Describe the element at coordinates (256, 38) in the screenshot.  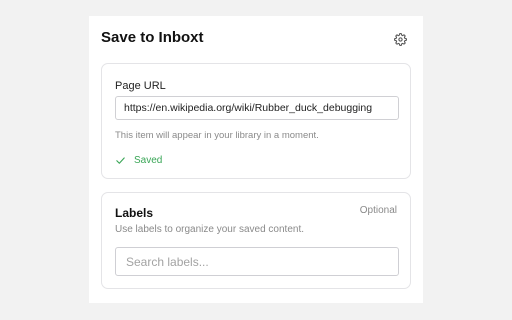
I see `panel-header: Save to Inboxt` at that location.